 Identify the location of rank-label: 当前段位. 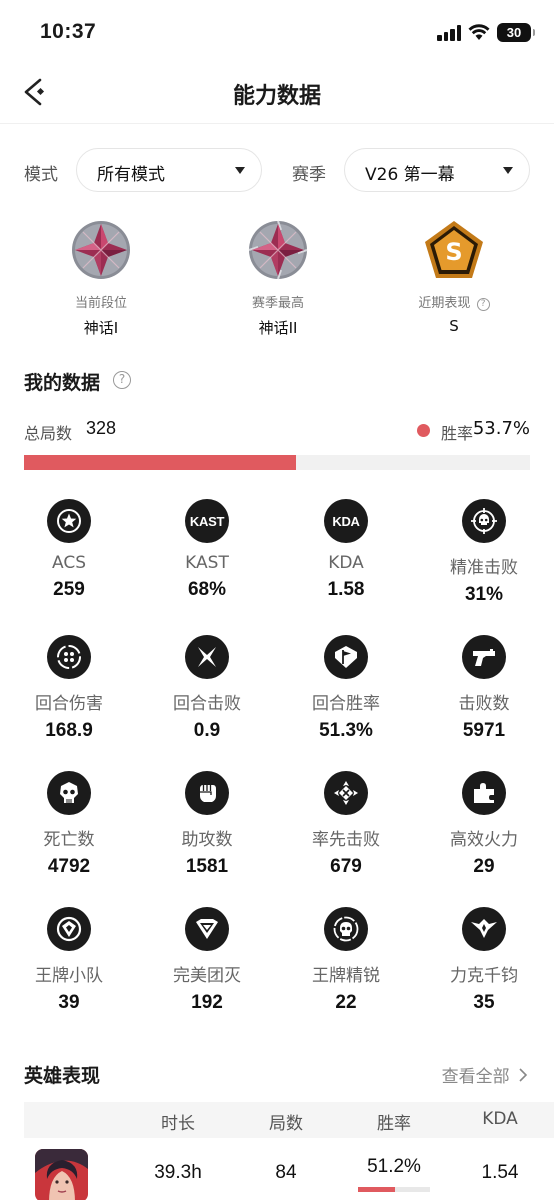
(100, 303).